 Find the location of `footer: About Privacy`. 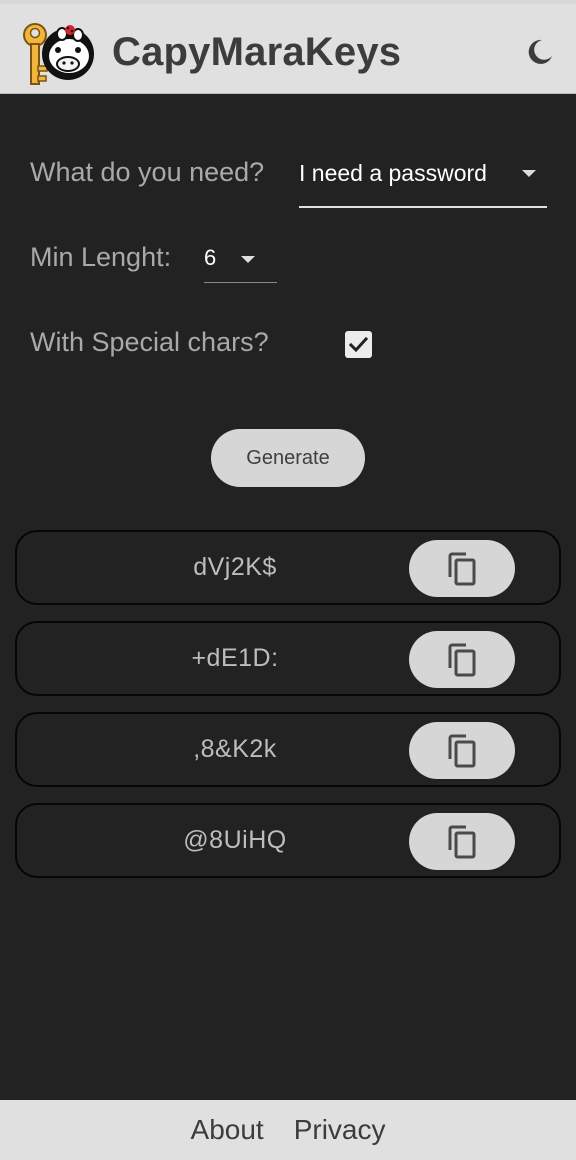

footer: About Privacy is located at coordinates (288, 1130).